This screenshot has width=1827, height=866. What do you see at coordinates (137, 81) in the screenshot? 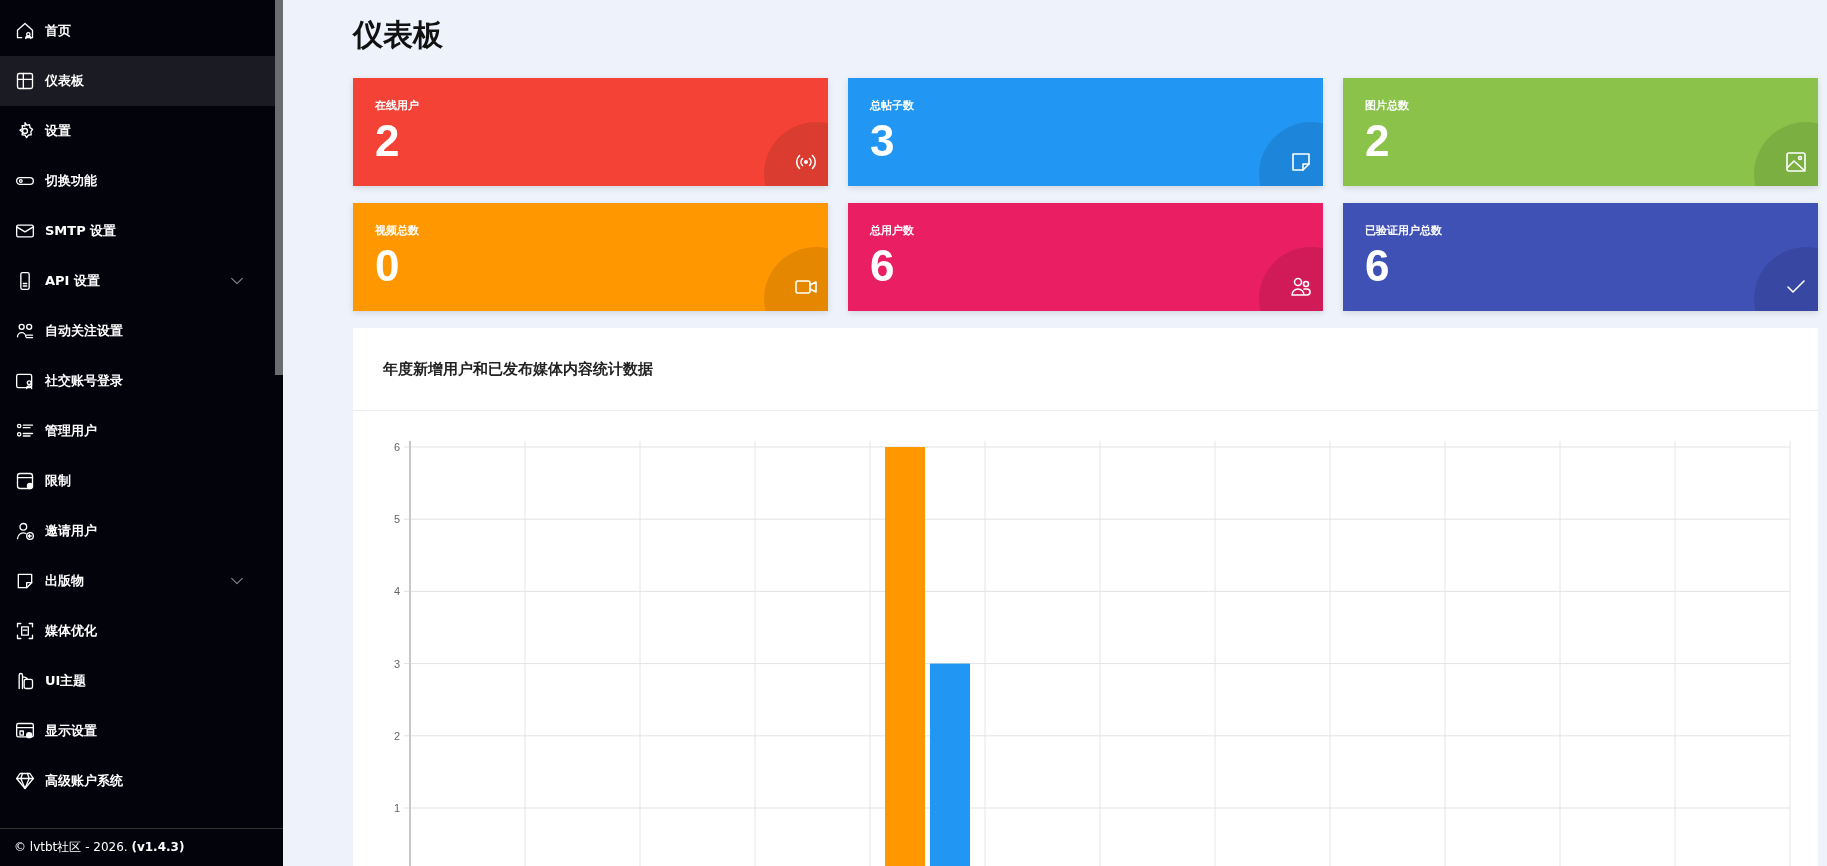
I see `sidebar-item: 仪表板` at bounding box center [137, 81].